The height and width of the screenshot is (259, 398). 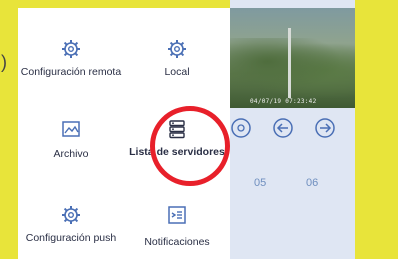 I want to click on menu-item-archive: Archivo, so click(x=71, y=139).